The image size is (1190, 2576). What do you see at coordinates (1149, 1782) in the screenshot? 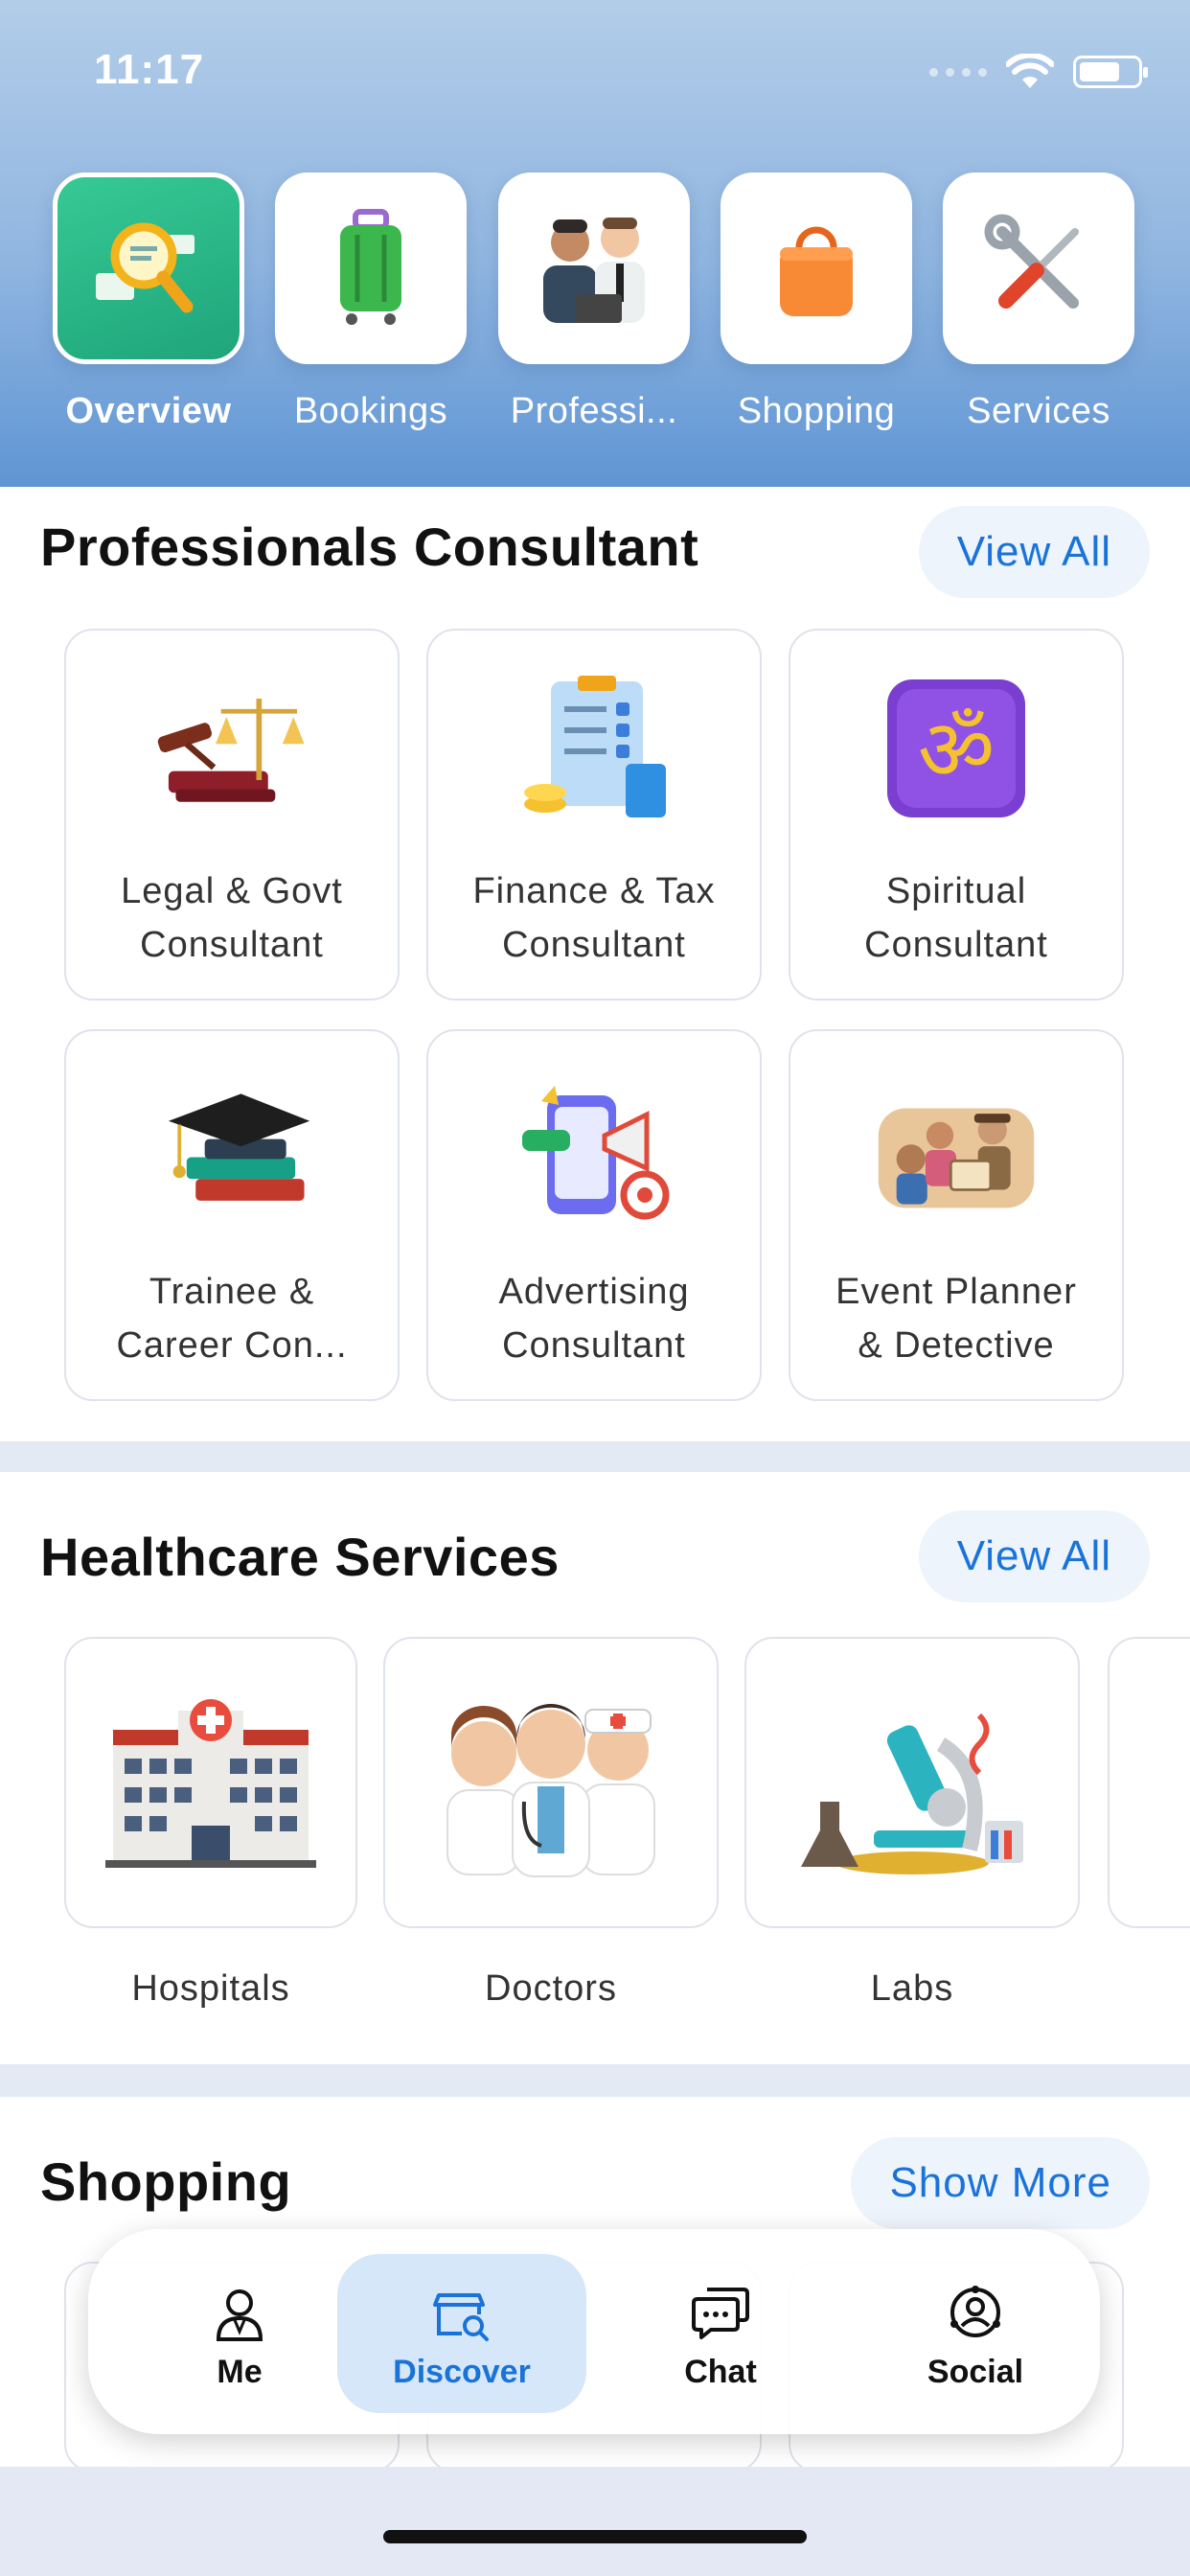
I see `card-next-peek` at bounding box center [1149, 1782].